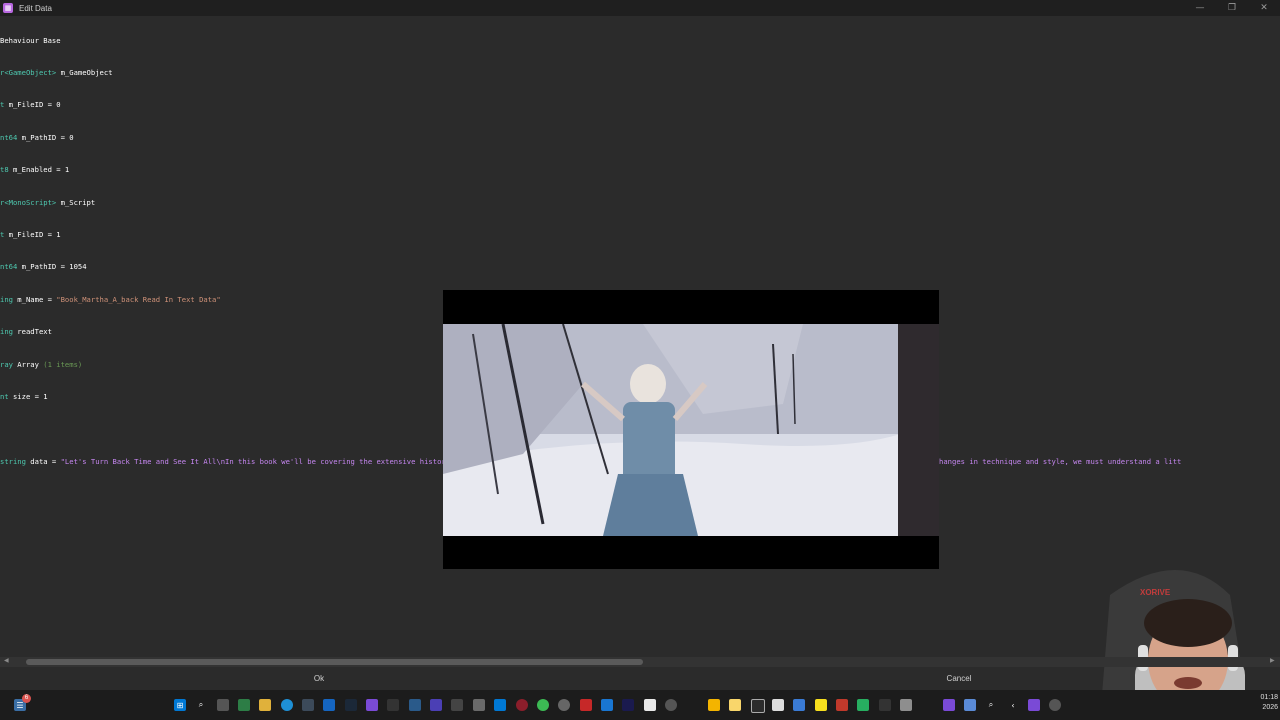 Image resolution: width=1280 pixels, height=720 pixels. Describe the element at coordinates (43, 267) in the screenshot. I see `editor-line: nt64 m_PathID = 1054` at that location.